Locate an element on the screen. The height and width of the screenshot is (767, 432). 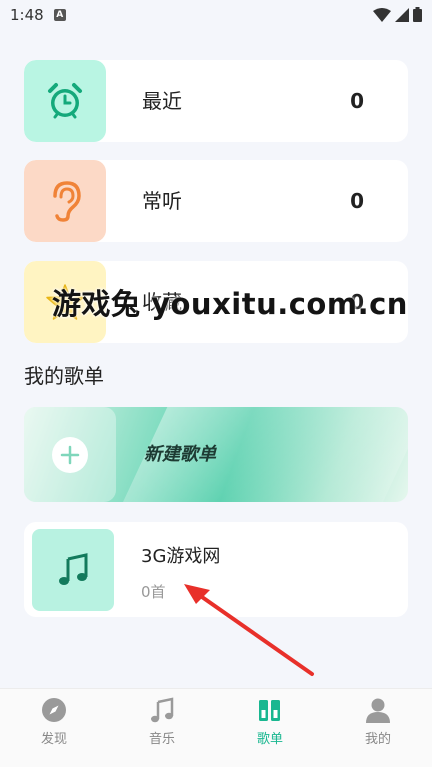
nav-label: 音乐 is located at coordinates (161, 739).